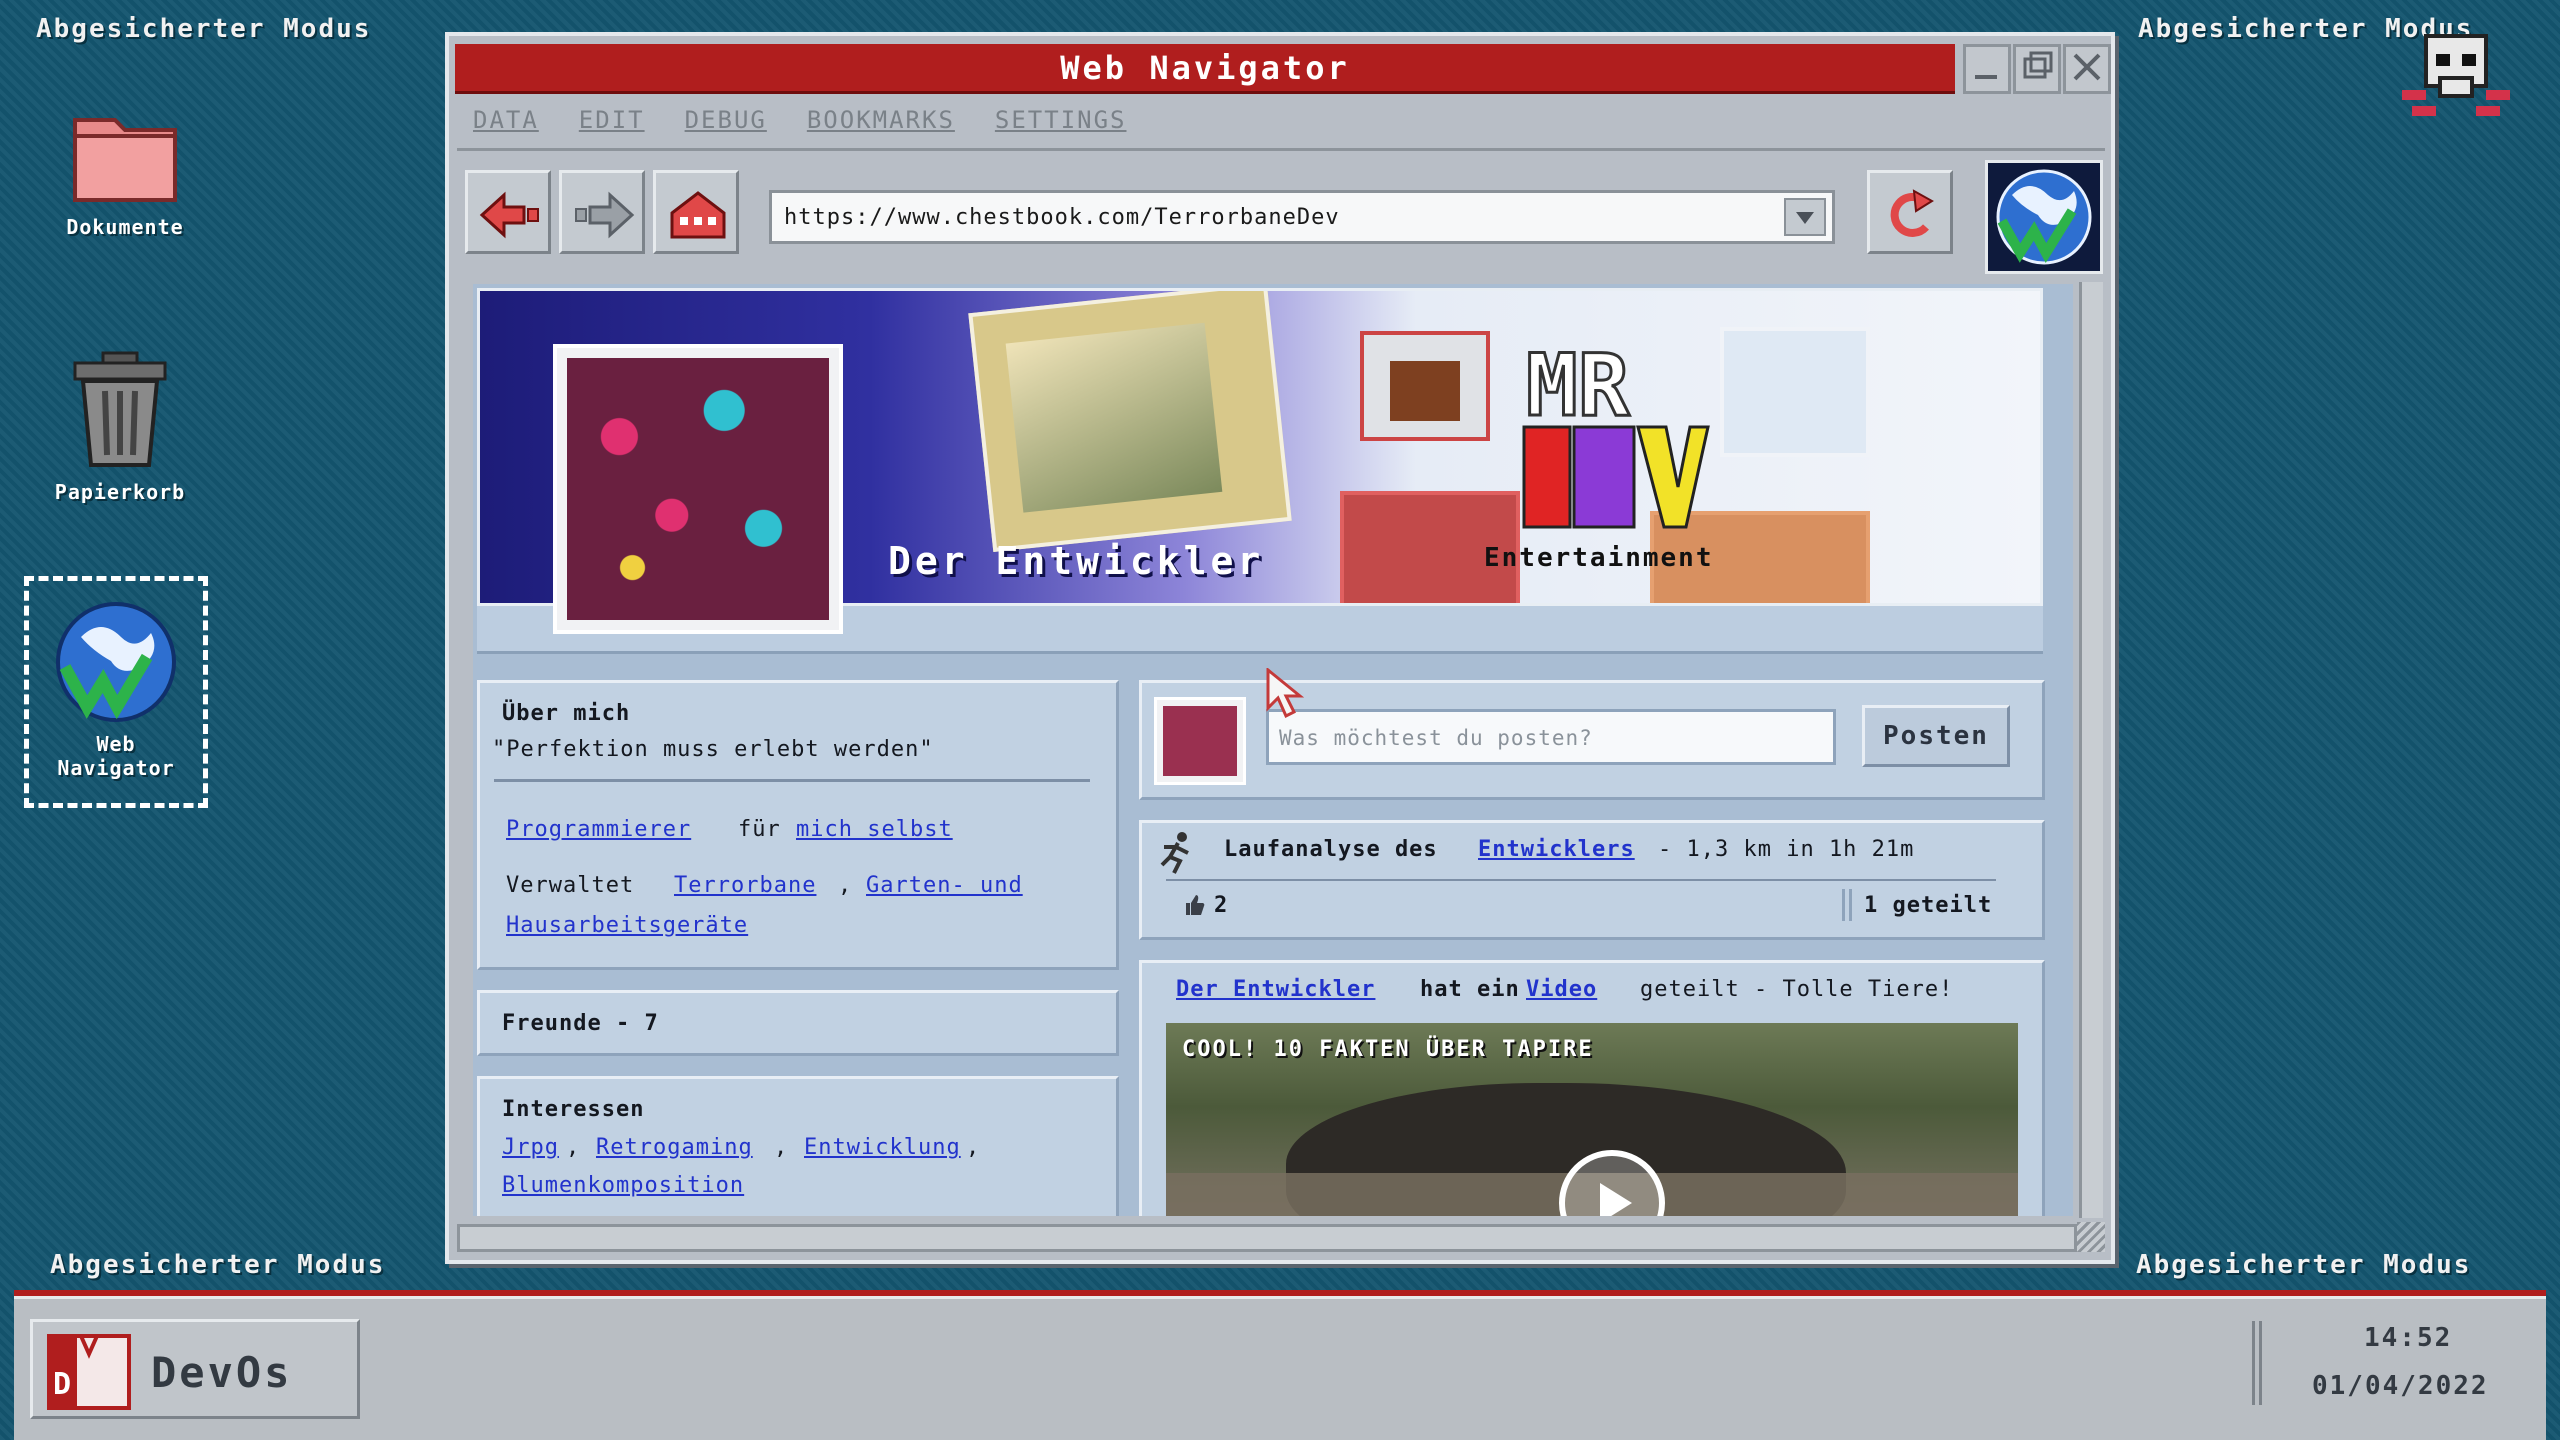  I want to click on thumbs-up-icon, so click(1194, 905).